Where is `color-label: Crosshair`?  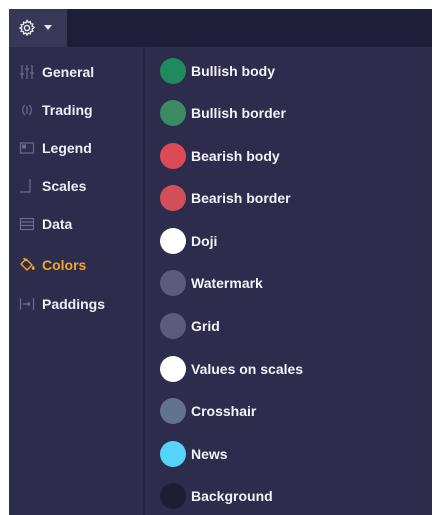 color-label: Crosshair is located at coordinates (224, 411).